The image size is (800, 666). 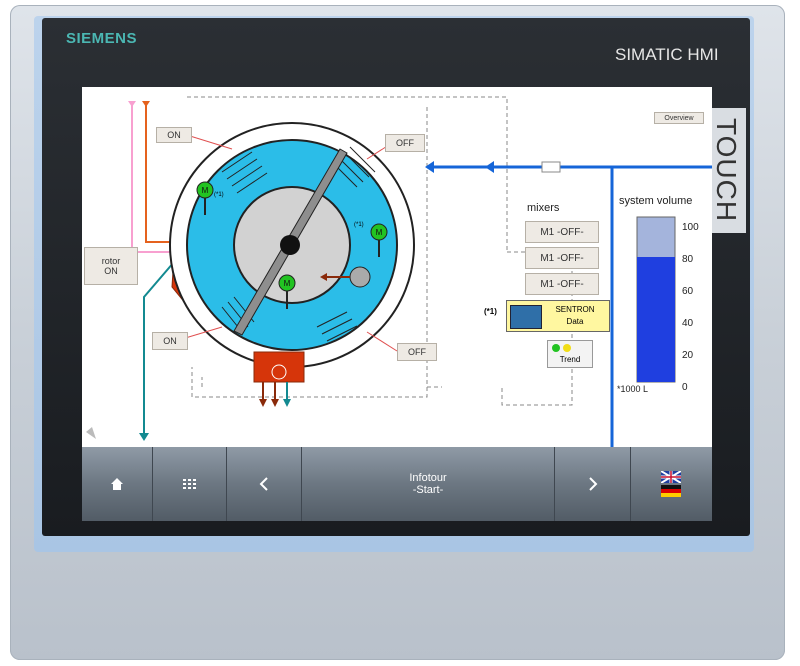 What do you see at coordinates (279, 367) in the screenshot?
I see `outlet-box` at bounding box center [279, 367].